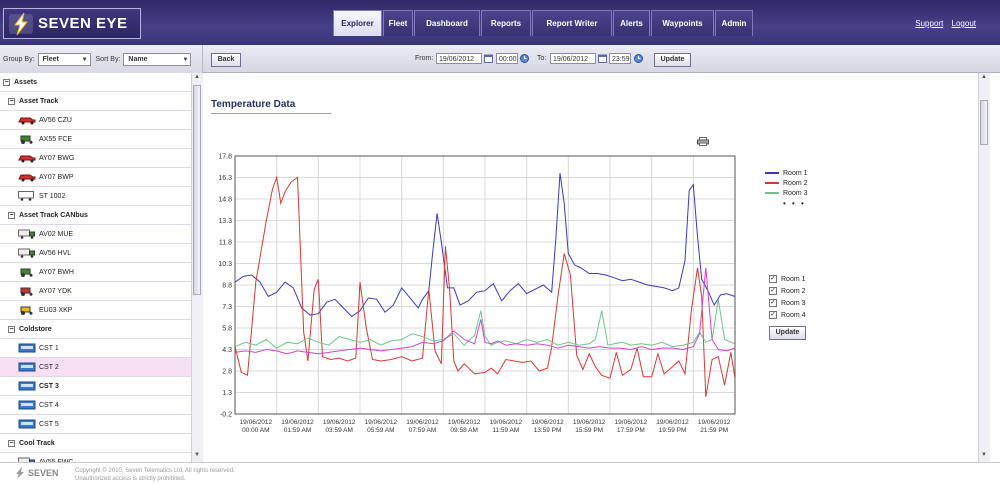 The height and width of the screenshot is (485, 1000). What do you see at coordinates (507, 58) in the screenshot?
I see `from-time-field: 00:00` at bounding box center [507, 58].